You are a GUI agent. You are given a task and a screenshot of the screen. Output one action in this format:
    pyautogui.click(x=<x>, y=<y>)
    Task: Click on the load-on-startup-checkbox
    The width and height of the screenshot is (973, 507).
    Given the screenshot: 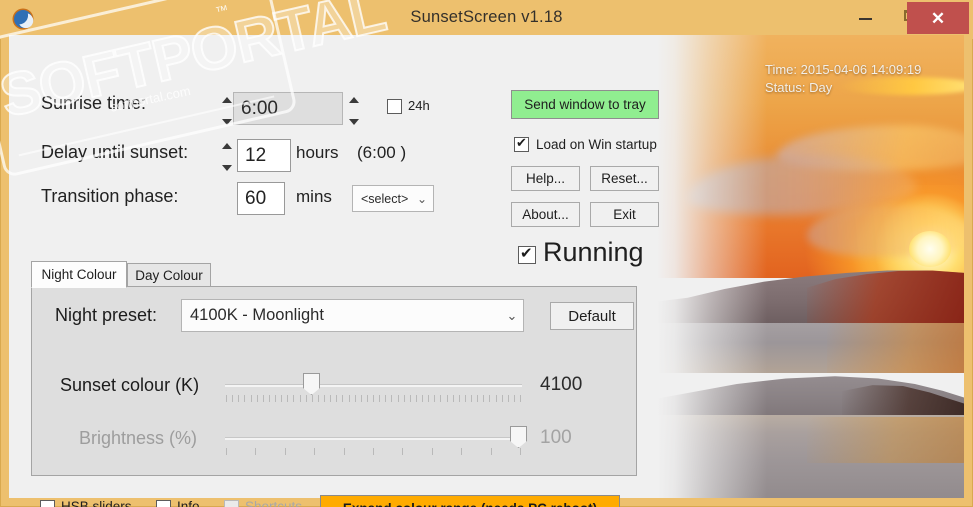 What is the action you would take?
    pyautogui.click(x=521, y=143)
    